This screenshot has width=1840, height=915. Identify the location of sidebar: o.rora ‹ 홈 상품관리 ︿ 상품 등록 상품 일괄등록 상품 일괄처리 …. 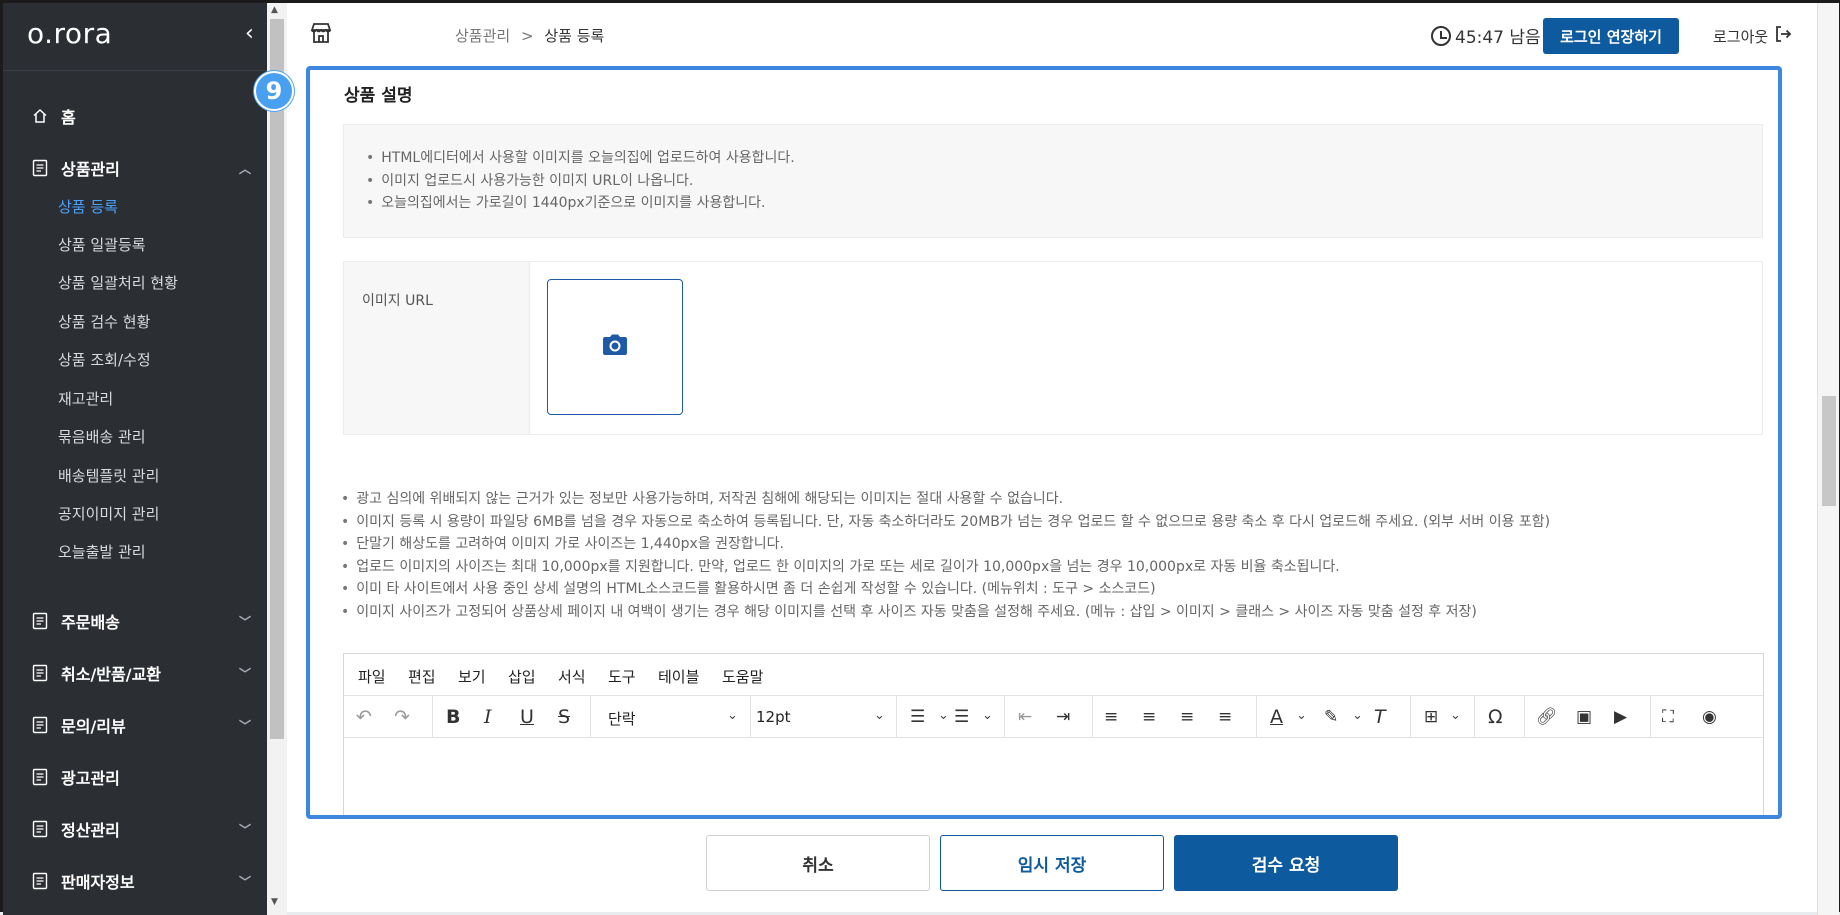
(135, 459).